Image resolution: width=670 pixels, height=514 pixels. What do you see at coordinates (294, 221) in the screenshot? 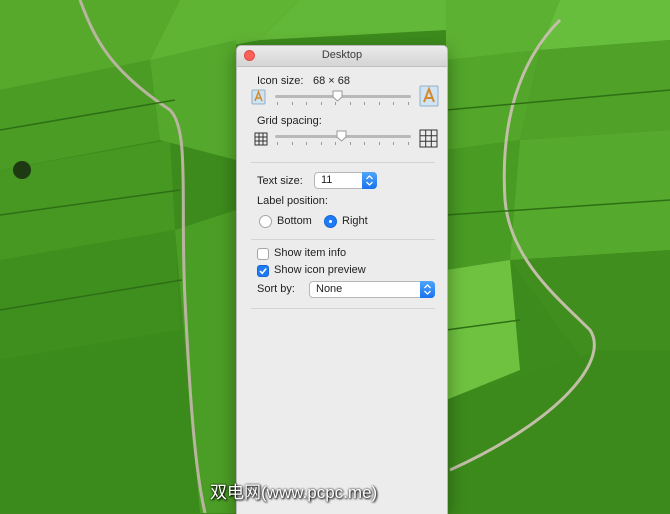
I see `label-position-bottom-label: Bottom` at bounding box center [294, 221].